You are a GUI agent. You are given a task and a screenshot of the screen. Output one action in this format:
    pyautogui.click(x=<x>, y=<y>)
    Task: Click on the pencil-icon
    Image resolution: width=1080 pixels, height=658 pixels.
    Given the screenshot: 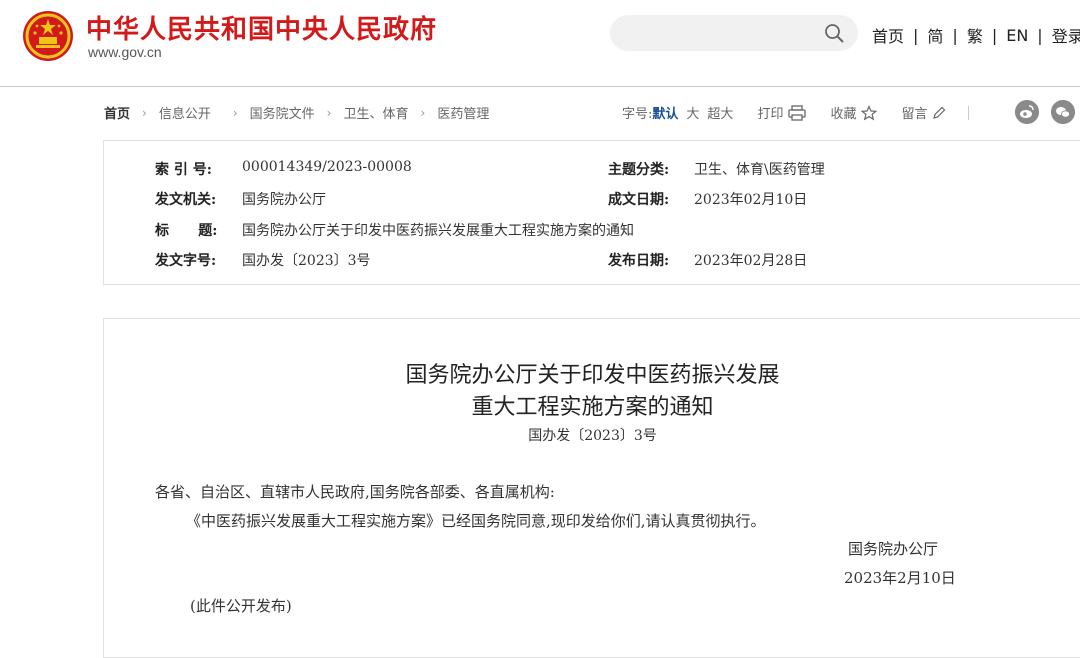 What is the action you would take?
    pyautogui.click(x=939, y=112)
    